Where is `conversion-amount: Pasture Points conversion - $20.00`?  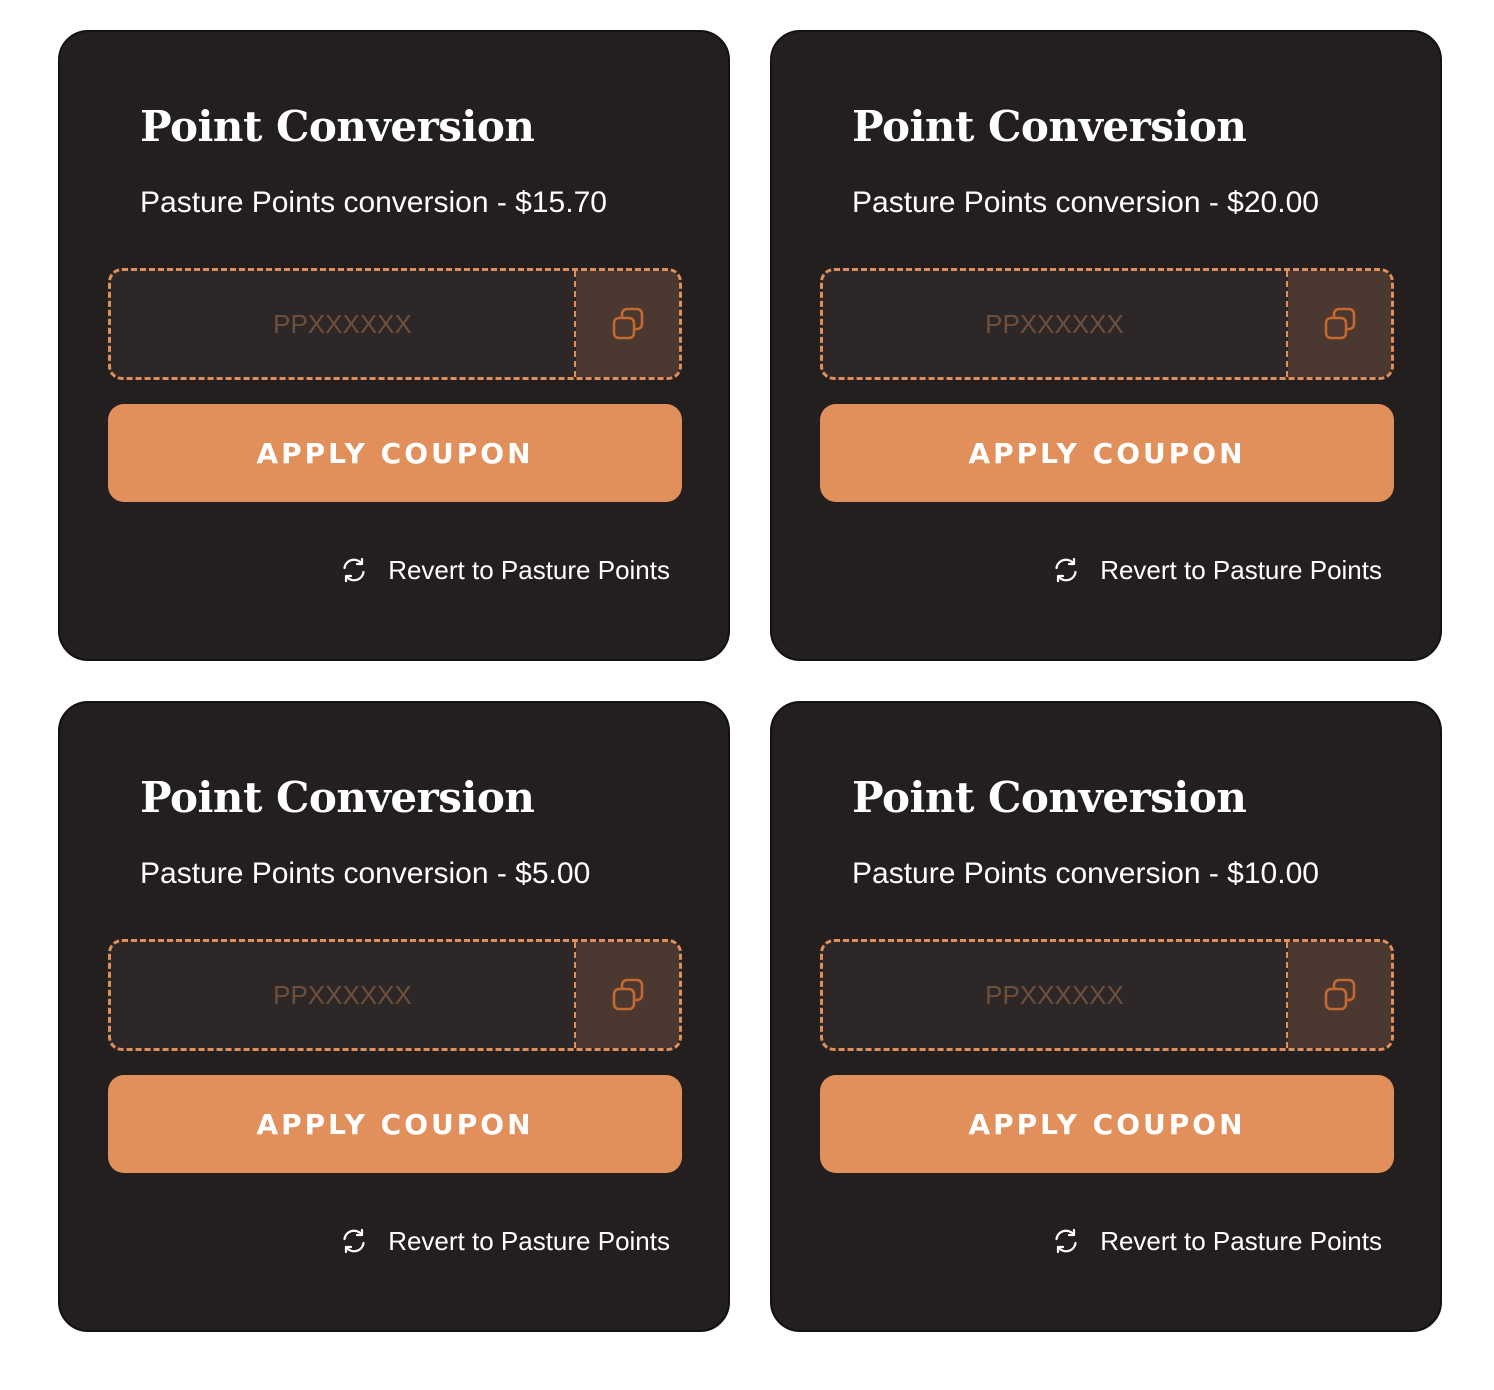 conversion-amount: Pasture Points conversion - $20.00 is located at coordinates (1085, 202).